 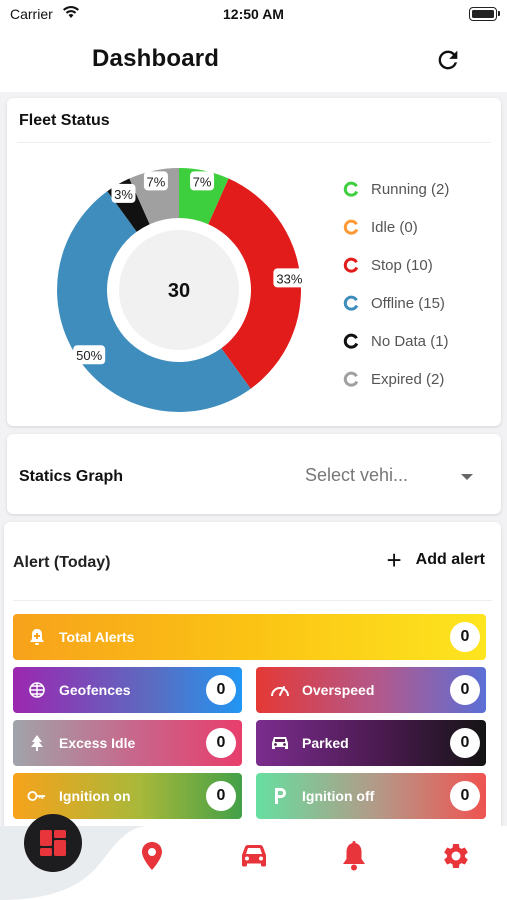 I want to click on tab-dashboard, so click(x=53, y=843).